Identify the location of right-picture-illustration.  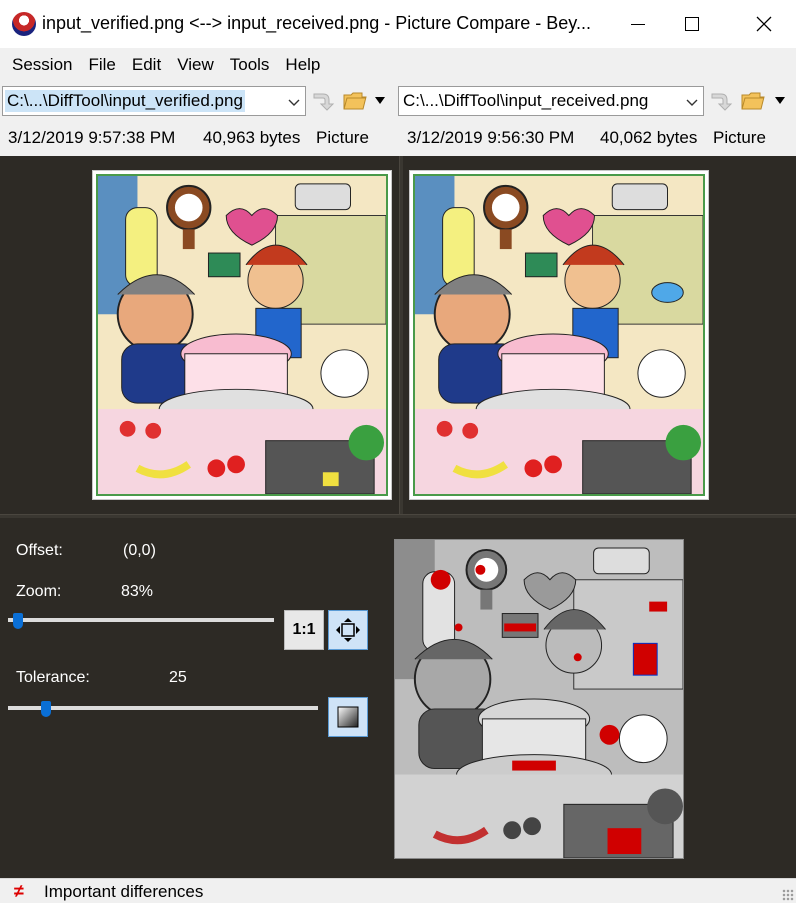
(559, 335).